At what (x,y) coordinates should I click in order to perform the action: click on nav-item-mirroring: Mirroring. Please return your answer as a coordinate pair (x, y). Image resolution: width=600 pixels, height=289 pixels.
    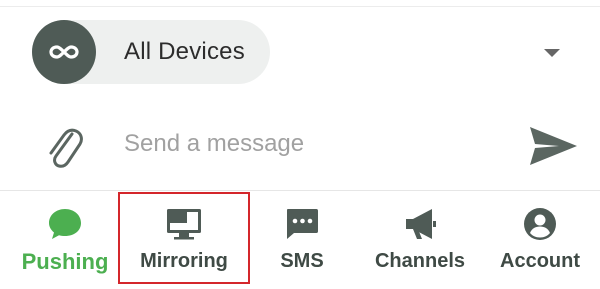
    Looking at the image, I should click on (184, 238).